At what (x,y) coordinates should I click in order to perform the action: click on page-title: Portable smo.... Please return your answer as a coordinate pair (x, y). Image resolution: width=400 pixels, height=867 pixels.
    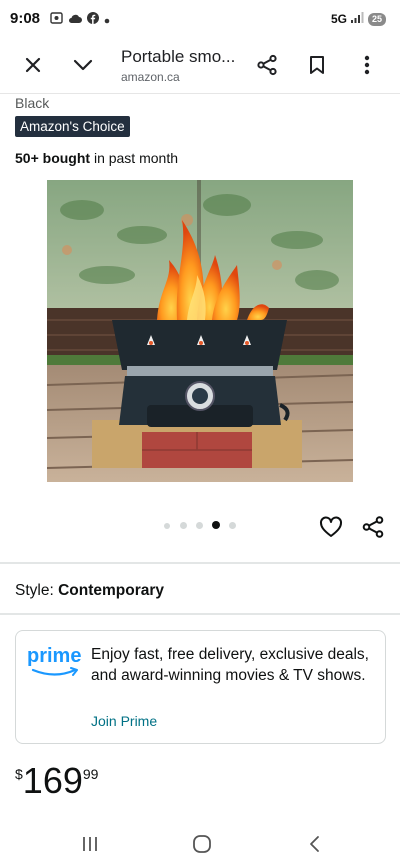
    Looking at the image, I should click on (178, 56).